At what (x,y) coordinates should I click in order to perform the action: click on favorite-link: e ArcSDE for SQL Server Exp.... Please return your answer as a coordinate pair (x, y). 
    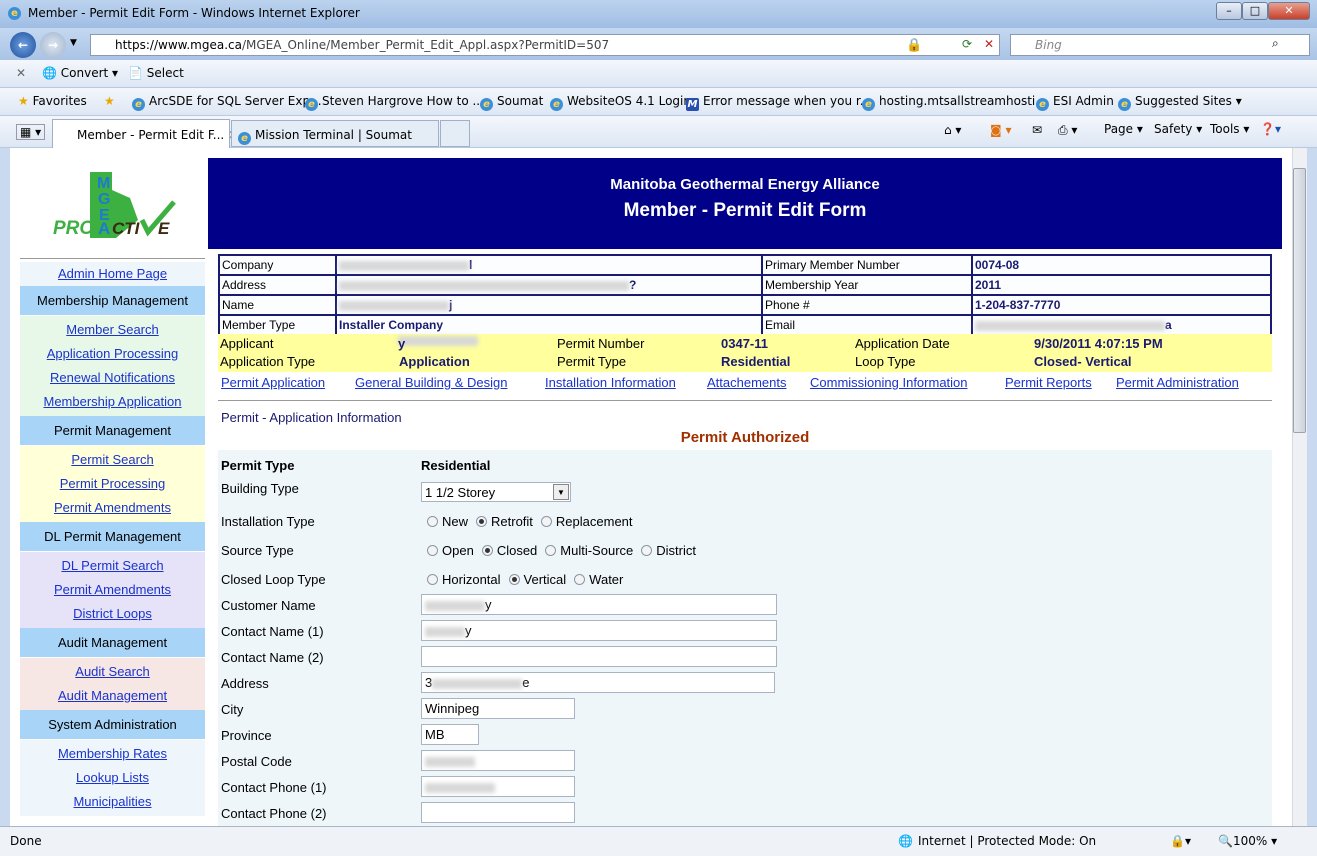
    Looking at the image, I should click on (227, 102).